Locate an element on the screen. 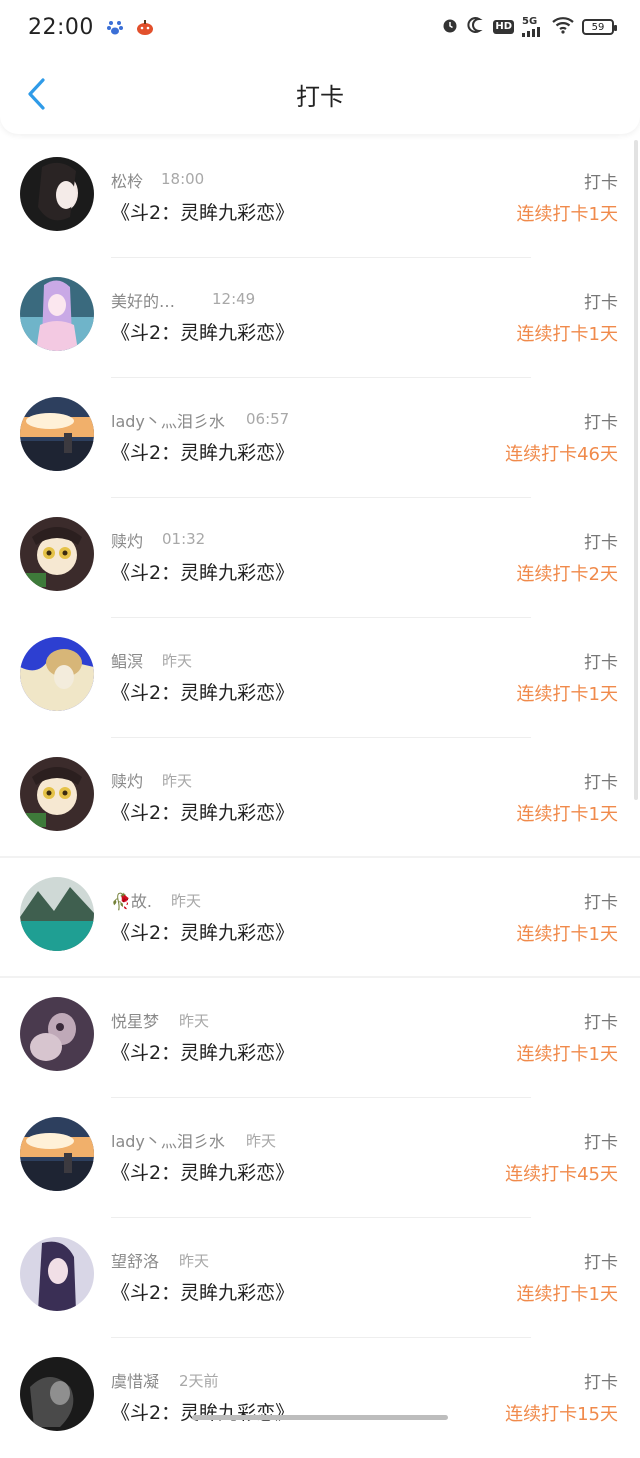 The image size is (640, 1458). back-button is located at coordinates (36, 94).